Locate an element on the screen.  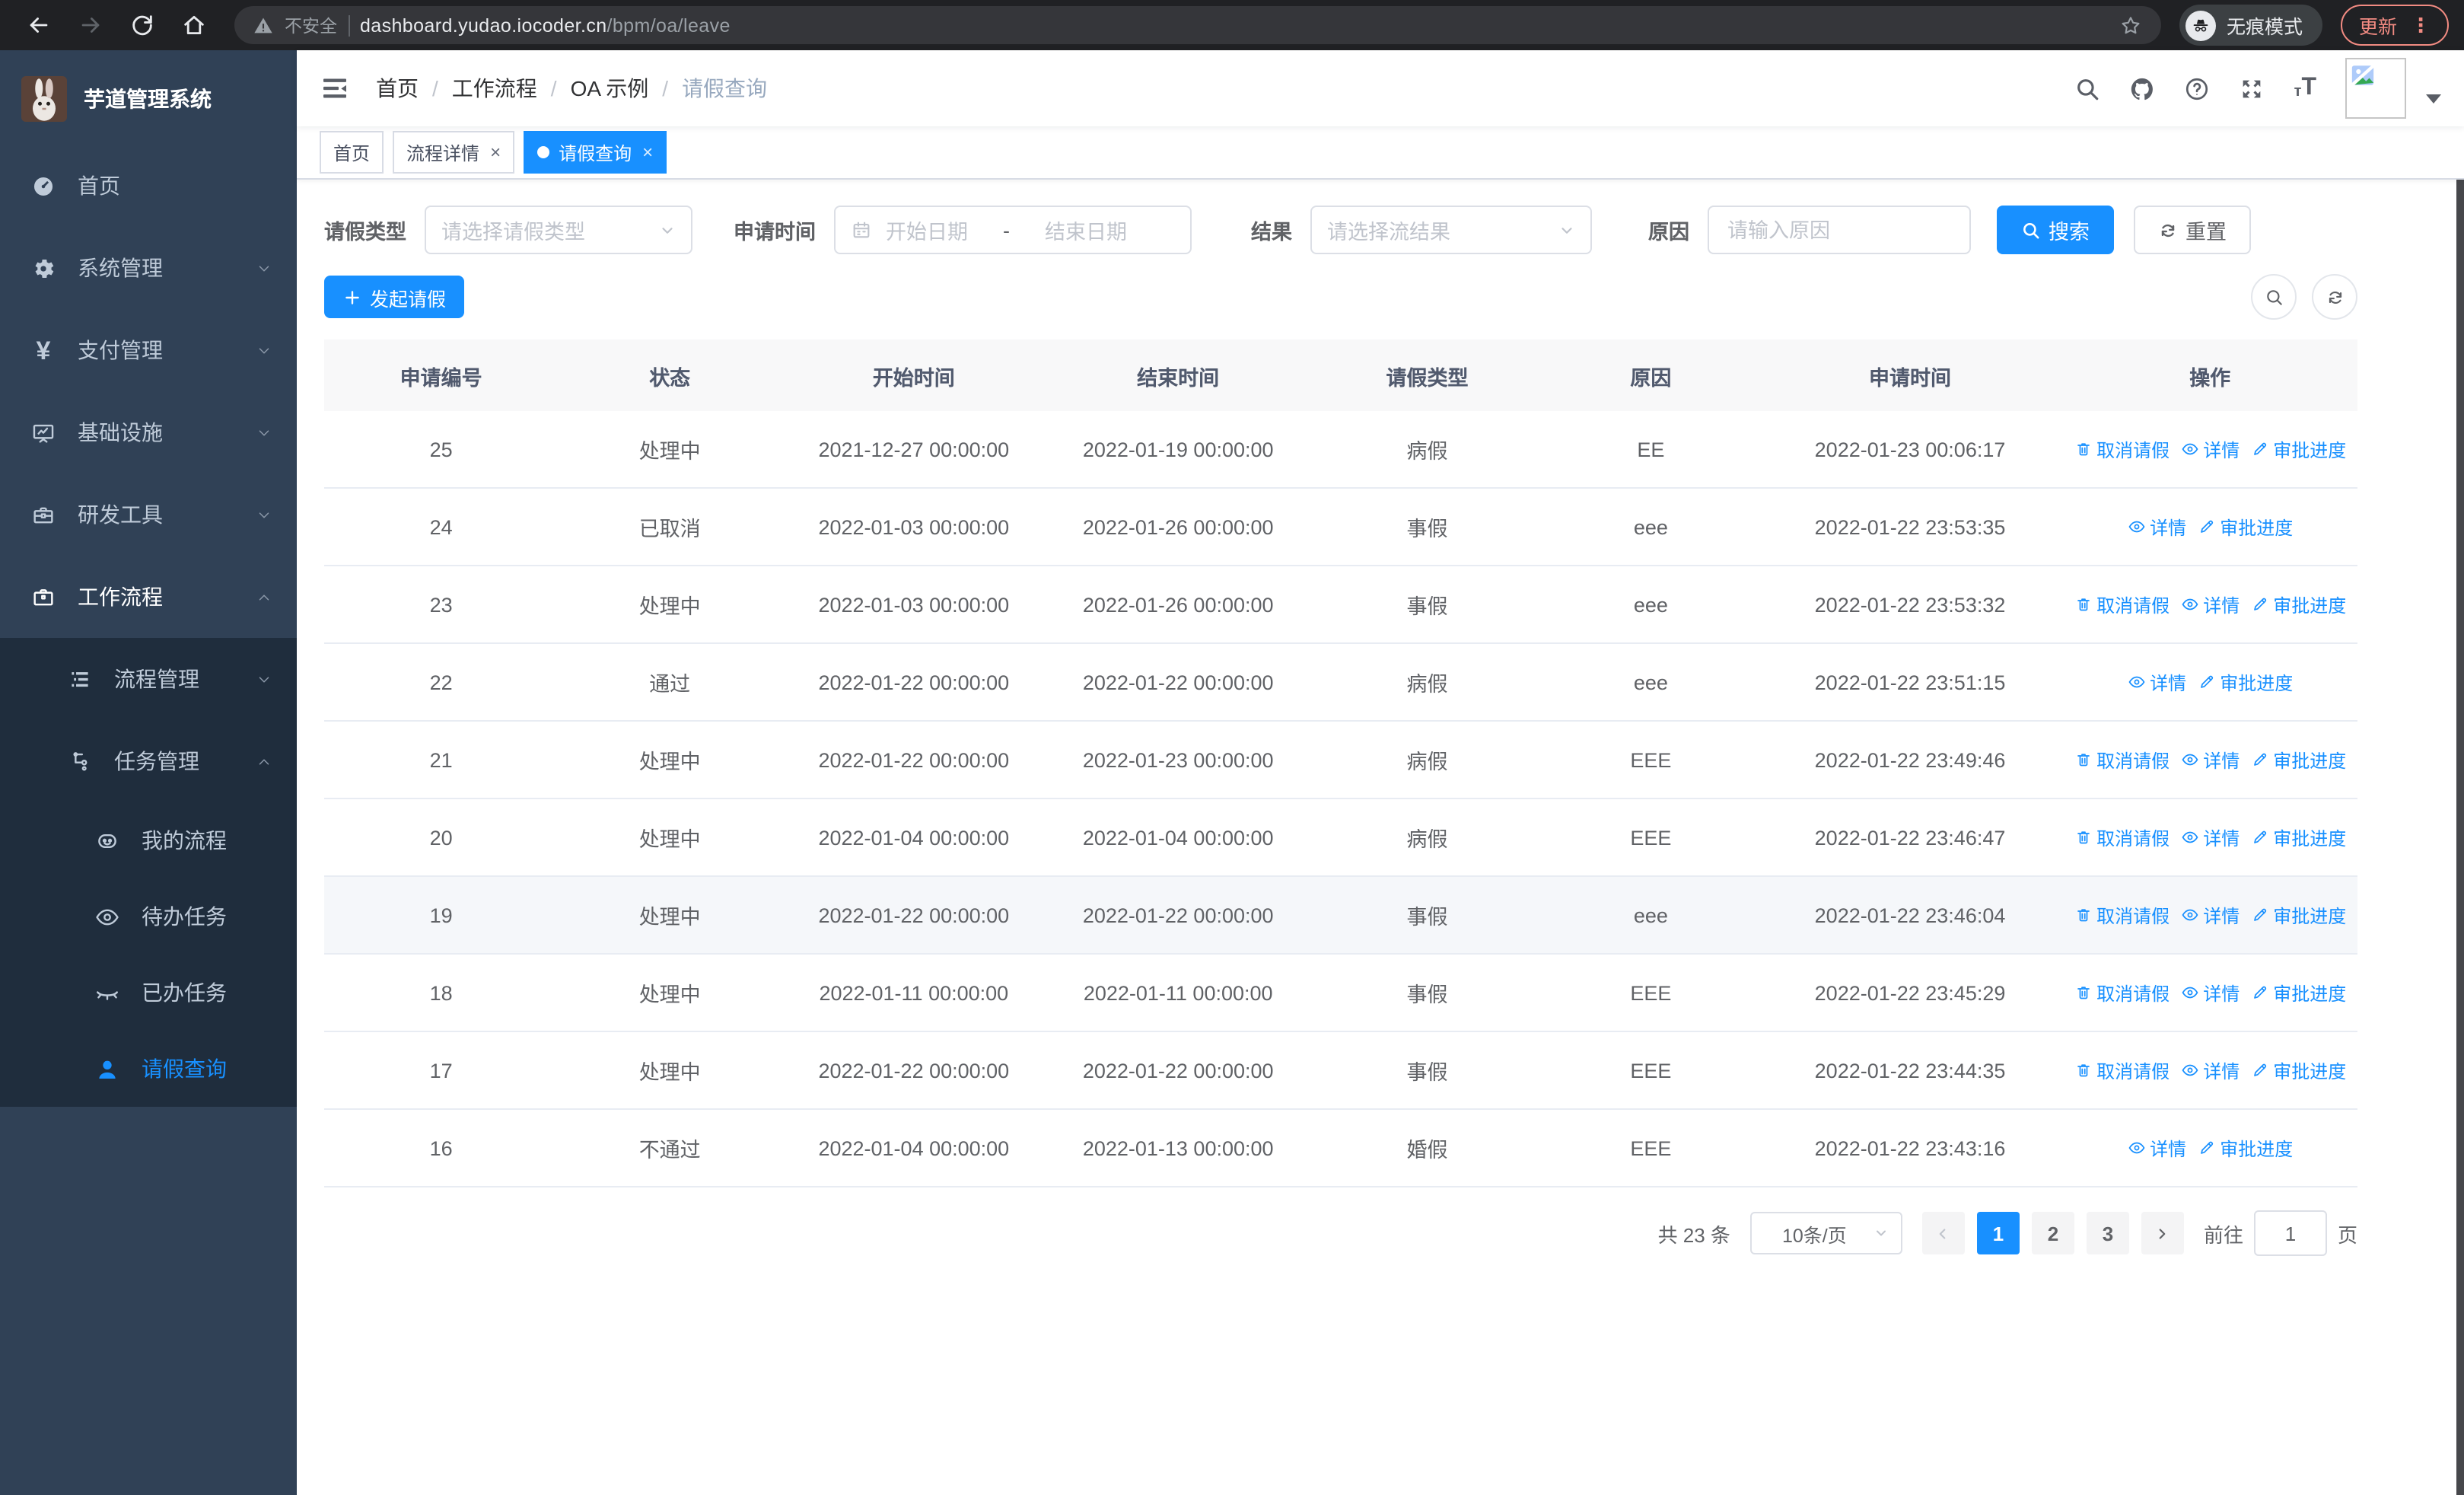
cell-end-time: 2022-01-26 00:00:00 is located at coordinates (1178, 527).